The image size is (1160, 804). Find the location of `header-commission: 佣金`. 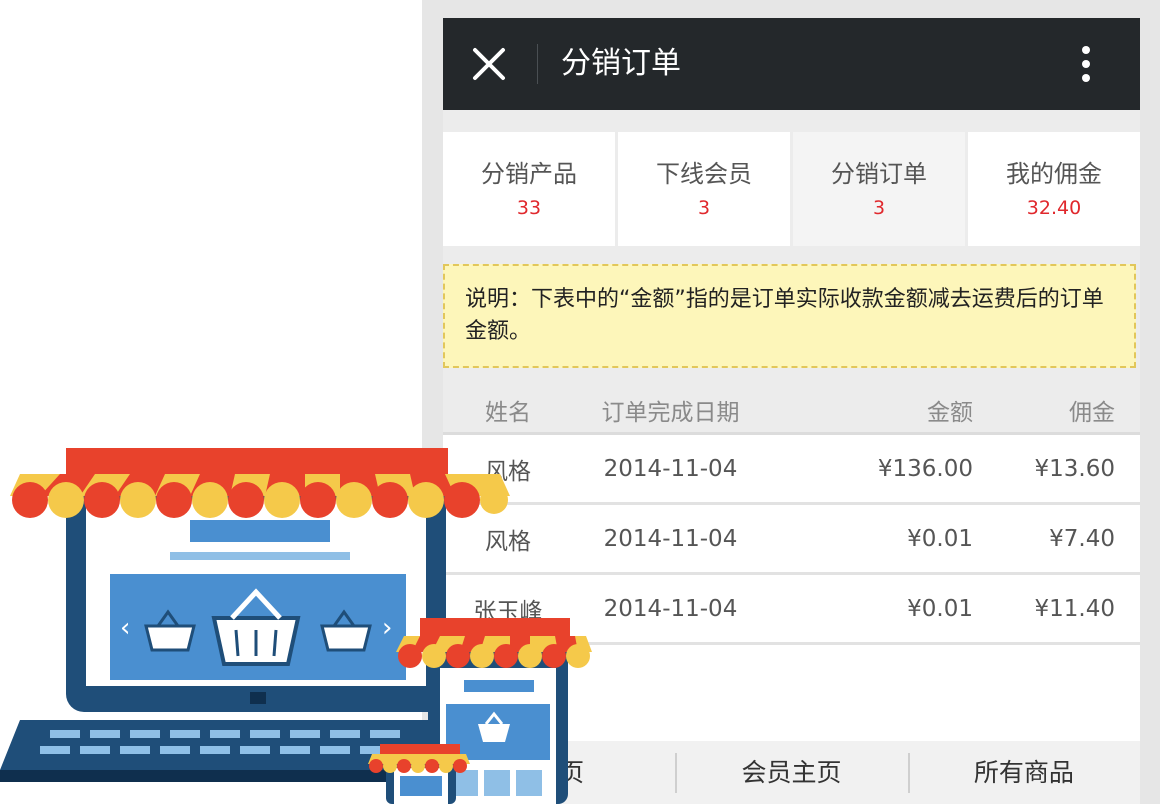

header-commission: 佣金 is located at coordinates (1092, 413).